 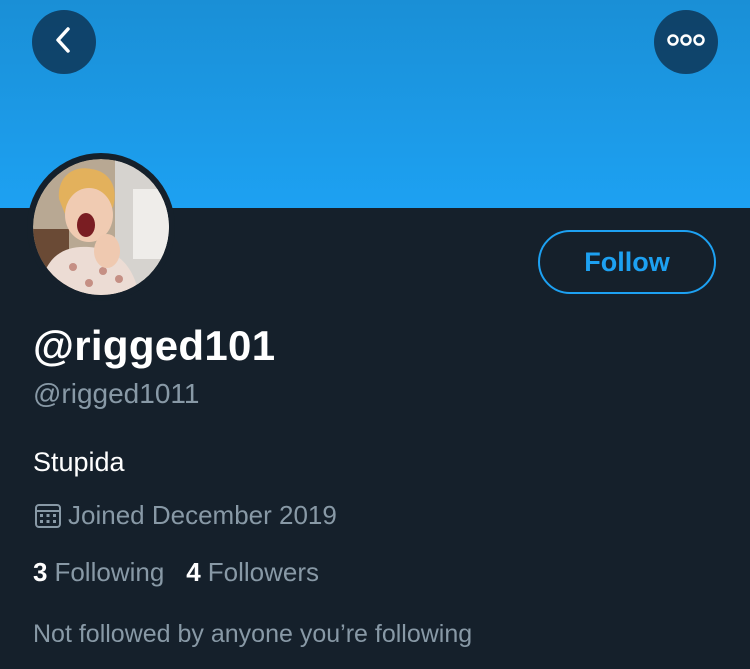 What do you see at coordinates (154, 345) in the screenshot?
I see `display-name: @rigged101` at bounding box center [154, 345].